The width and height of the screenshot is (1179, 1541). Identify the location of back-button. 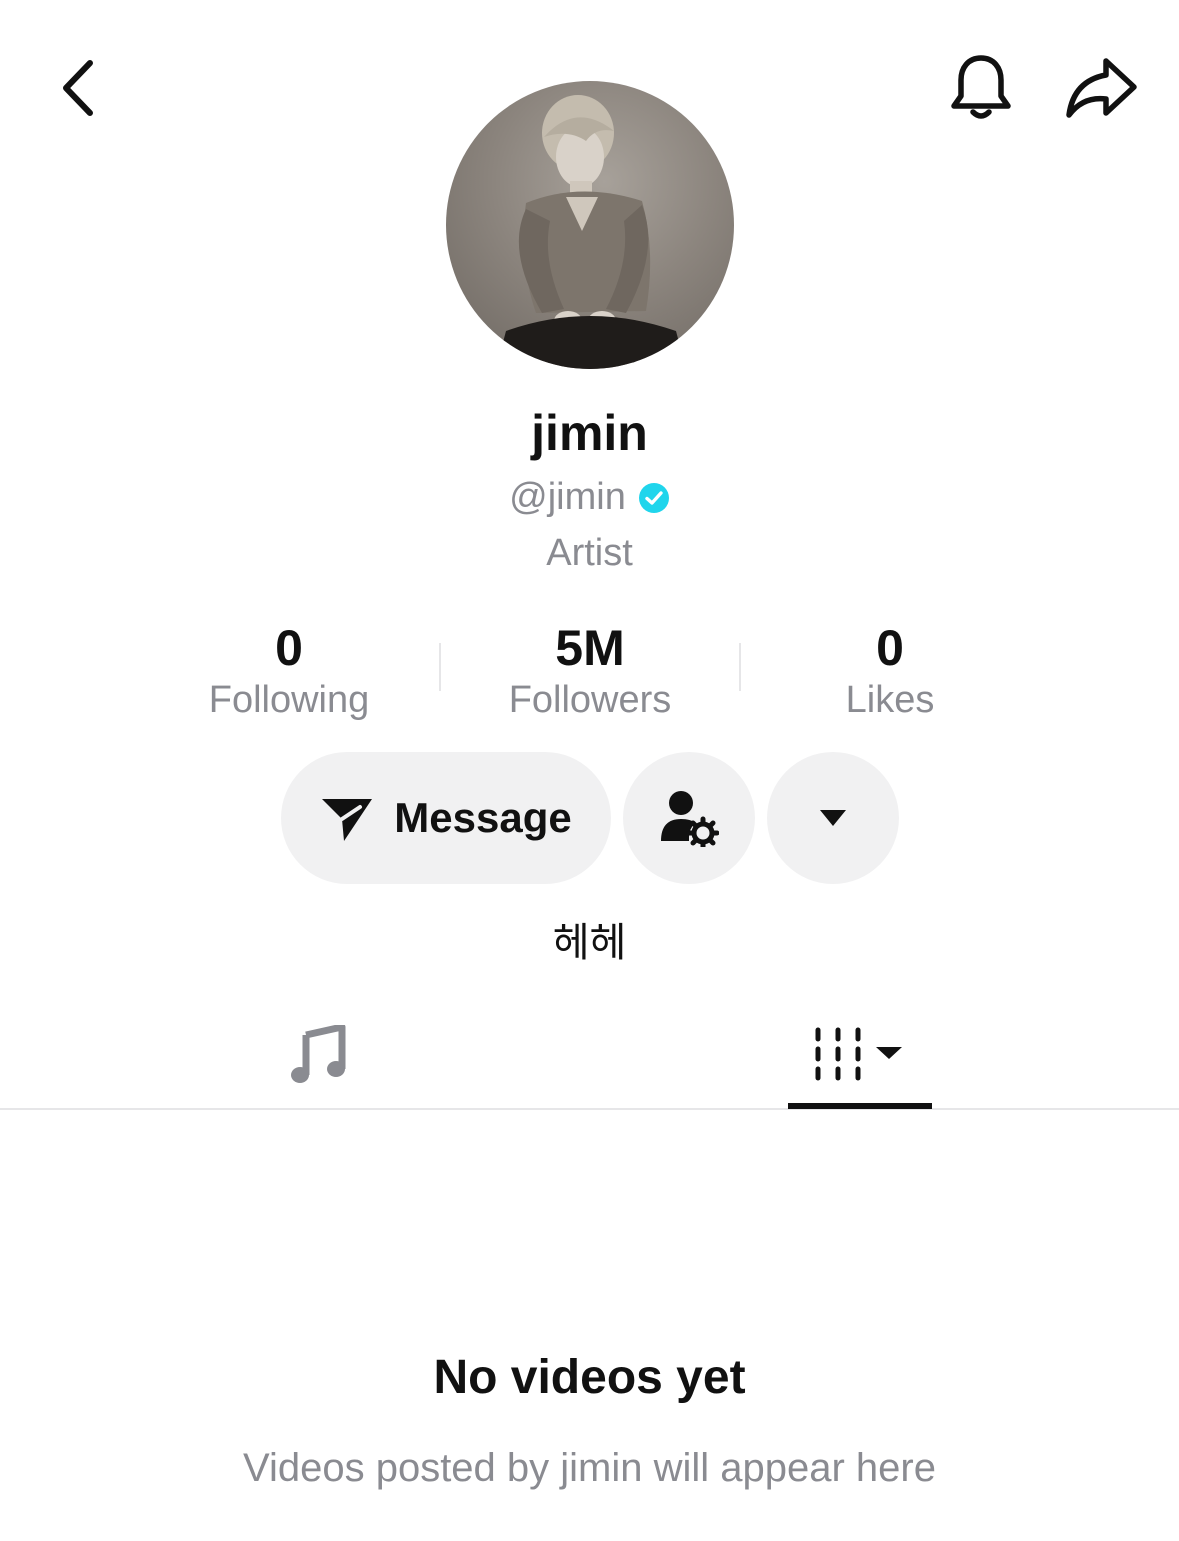
(78, 88).